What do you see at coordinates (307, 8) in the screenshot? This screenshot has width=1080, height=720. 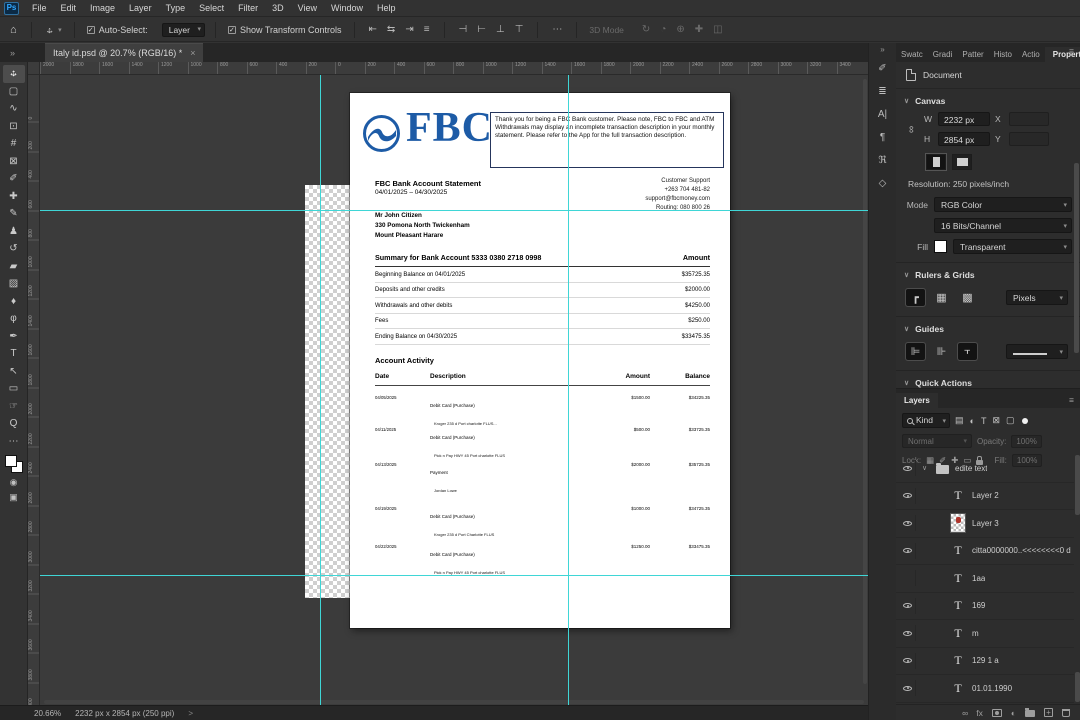 I see `menu-item: View` at bounding box center [307, 8].